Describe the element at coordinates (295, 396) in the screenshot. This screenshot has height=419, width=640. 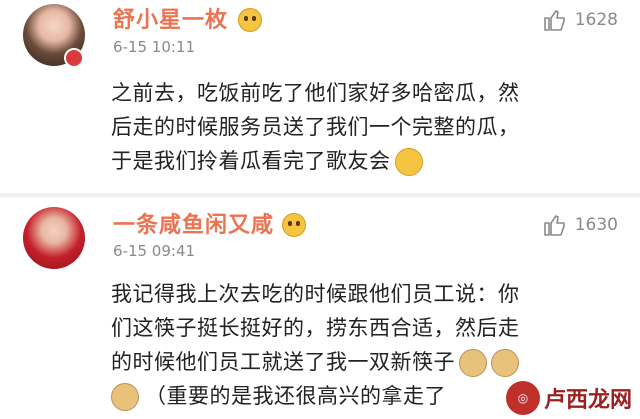
I see `comment-line: （重要的是我还很高兴的拿走了` at that location.